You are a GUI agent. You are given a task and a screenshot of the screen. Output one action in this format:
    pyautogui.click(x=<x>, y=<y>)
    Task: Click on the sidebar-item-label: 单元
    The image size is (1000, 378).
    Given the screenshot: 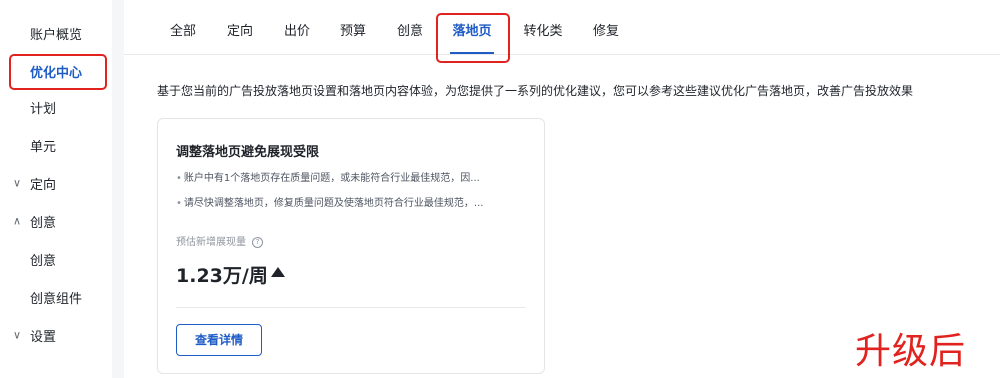 What is the action you would take?
    pyautogui.click(x=43, y=147)
    